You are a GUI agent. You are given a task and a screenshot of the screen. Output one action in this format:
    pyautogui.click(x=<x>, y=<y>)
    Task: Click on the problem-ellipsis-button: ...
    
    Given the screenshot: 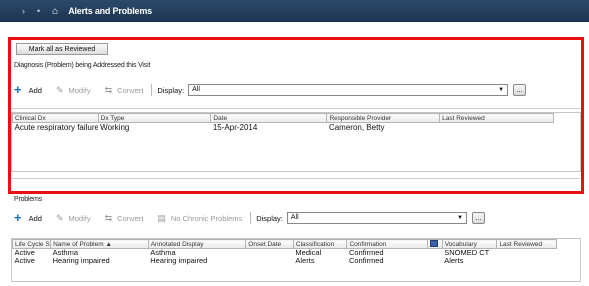 What is the action you would take?
    pyautogui.click(x=478, y=218)
    